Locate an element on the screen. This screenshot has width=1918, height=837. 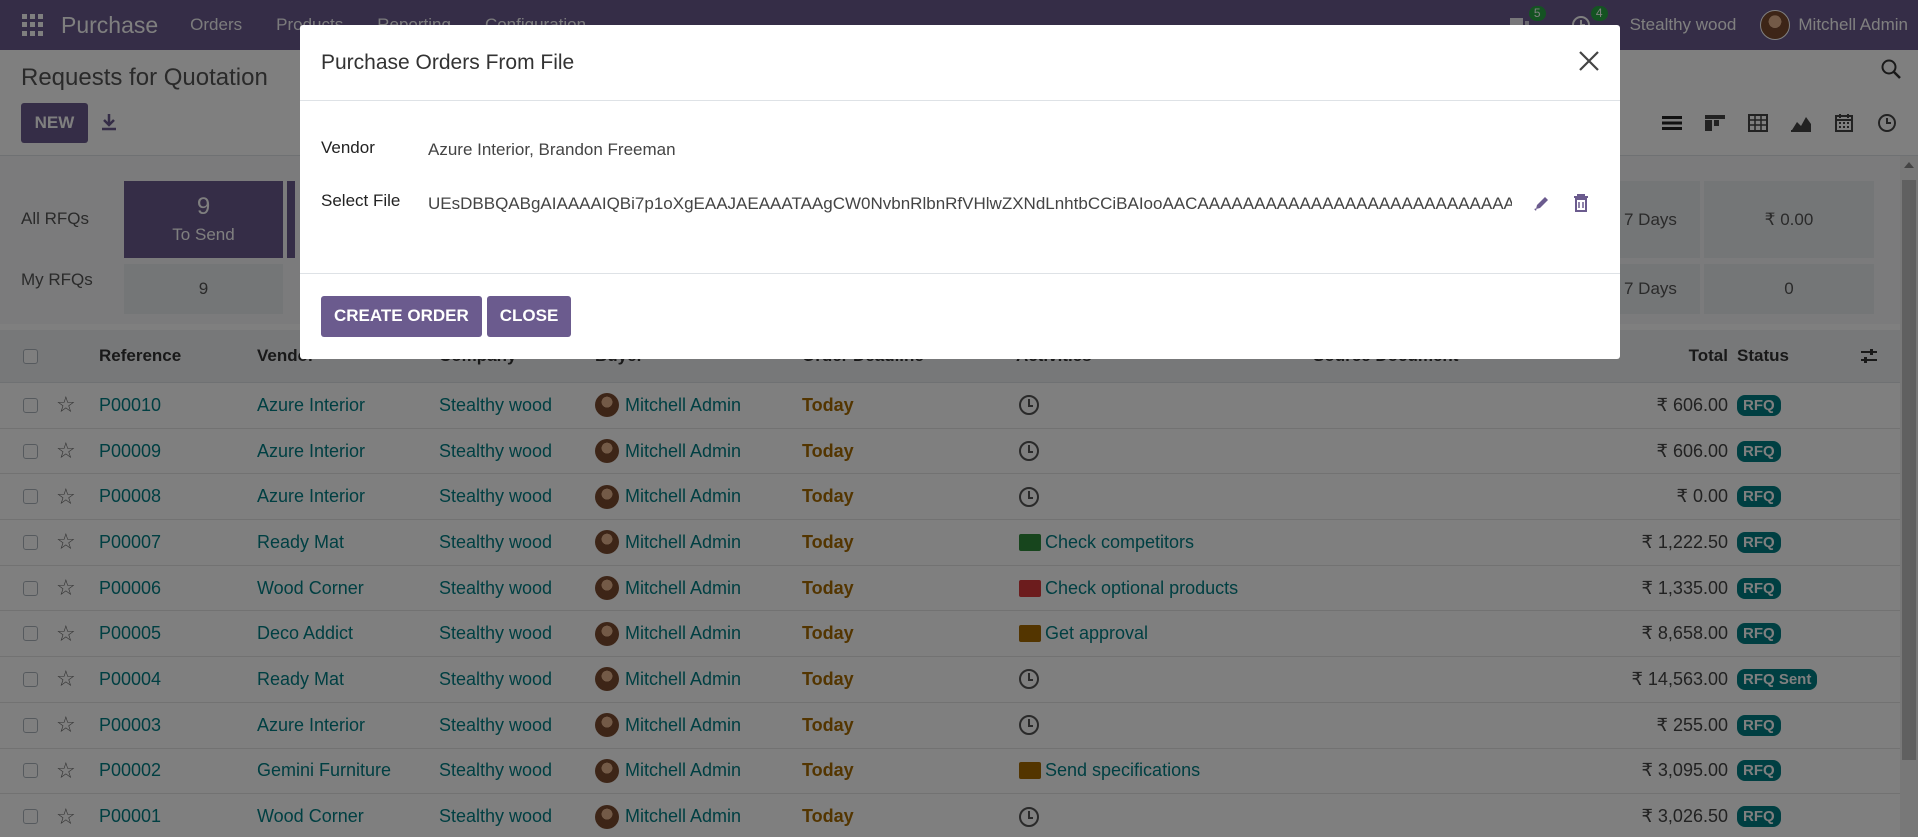
close-icon is located at coordinates (1589, 61).